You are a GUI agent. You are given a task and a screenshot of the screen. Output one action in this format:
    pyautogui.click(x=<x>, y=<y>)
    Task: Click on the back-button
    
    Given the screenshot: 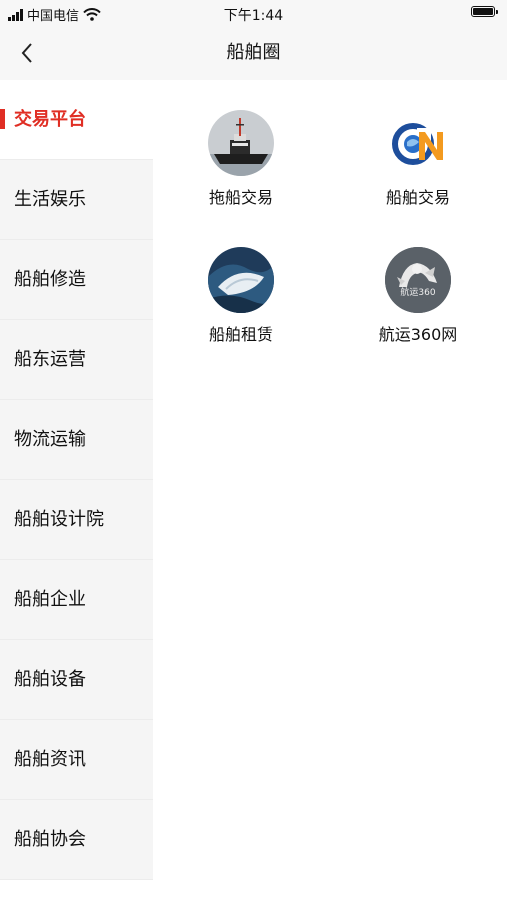 What is the action you would take?
    pyautogui.click(x=27, y=53)
    